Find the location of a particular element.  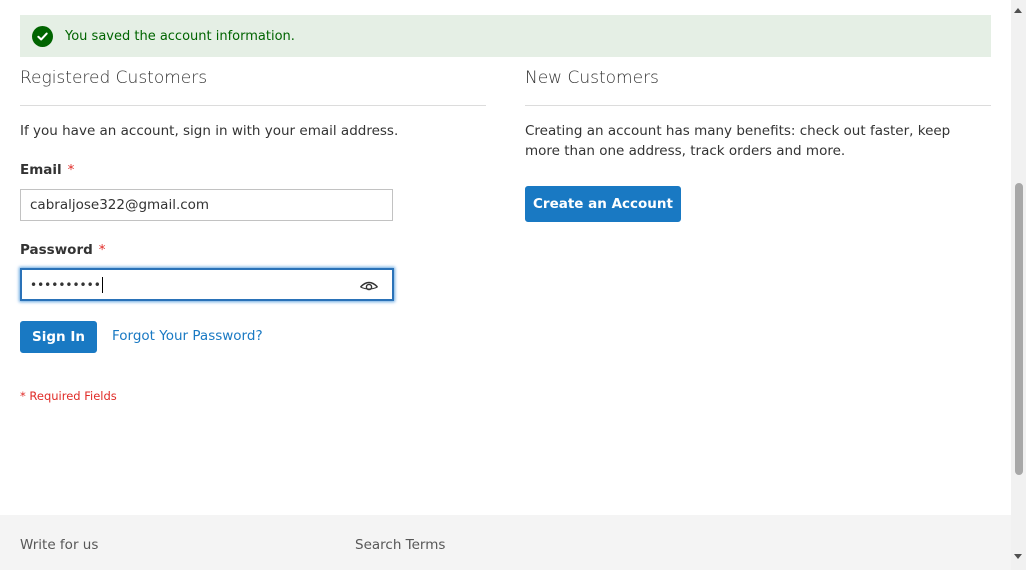

checkmark-icon is located at coordinates (42, 36).